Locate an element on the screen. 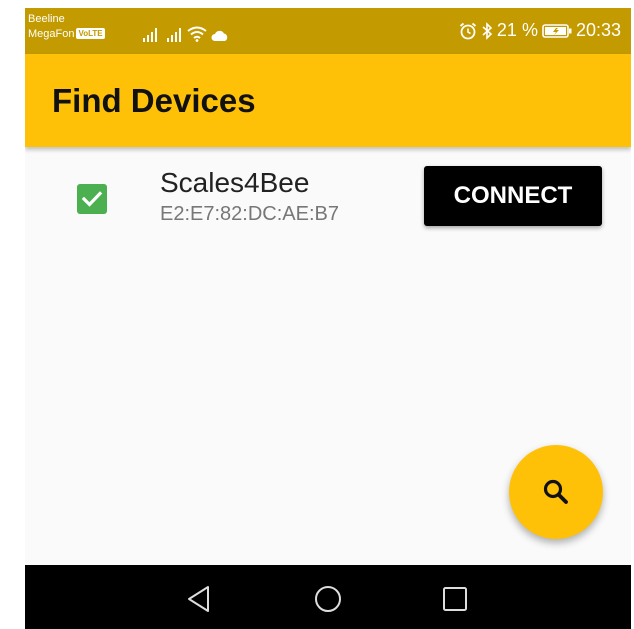 Image resolution: width=634 pixels, height=629 pixels. alarm-icon is located at coordinates (467, 30).